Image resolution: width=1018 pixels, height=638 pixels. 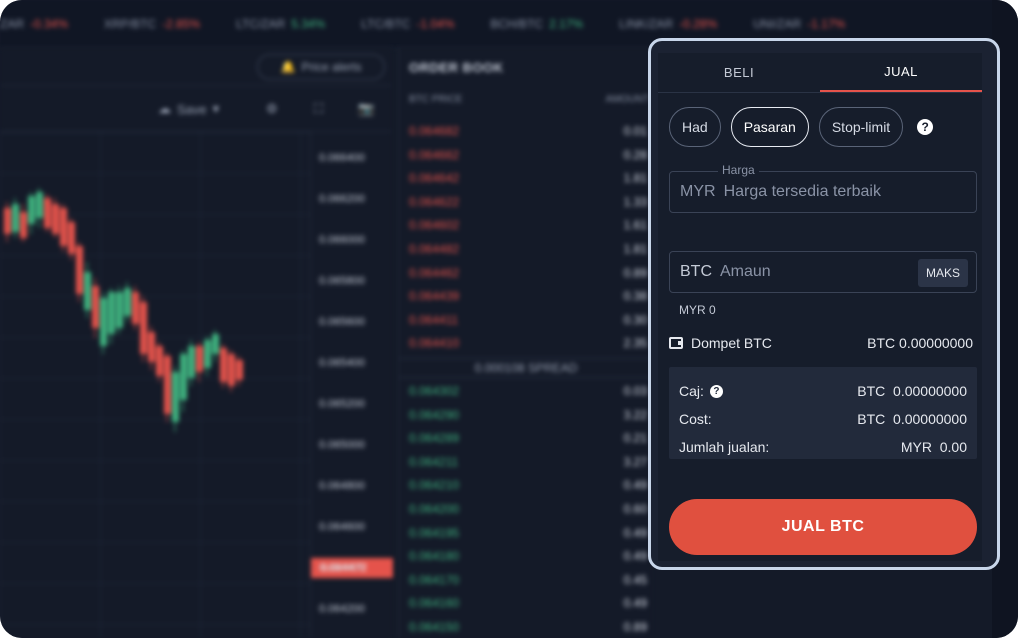 What do you see at coordinates (528, 273) in the screenshot?
I see `ask-row: 0.064462 0.89` at bounding box center [528, 273].